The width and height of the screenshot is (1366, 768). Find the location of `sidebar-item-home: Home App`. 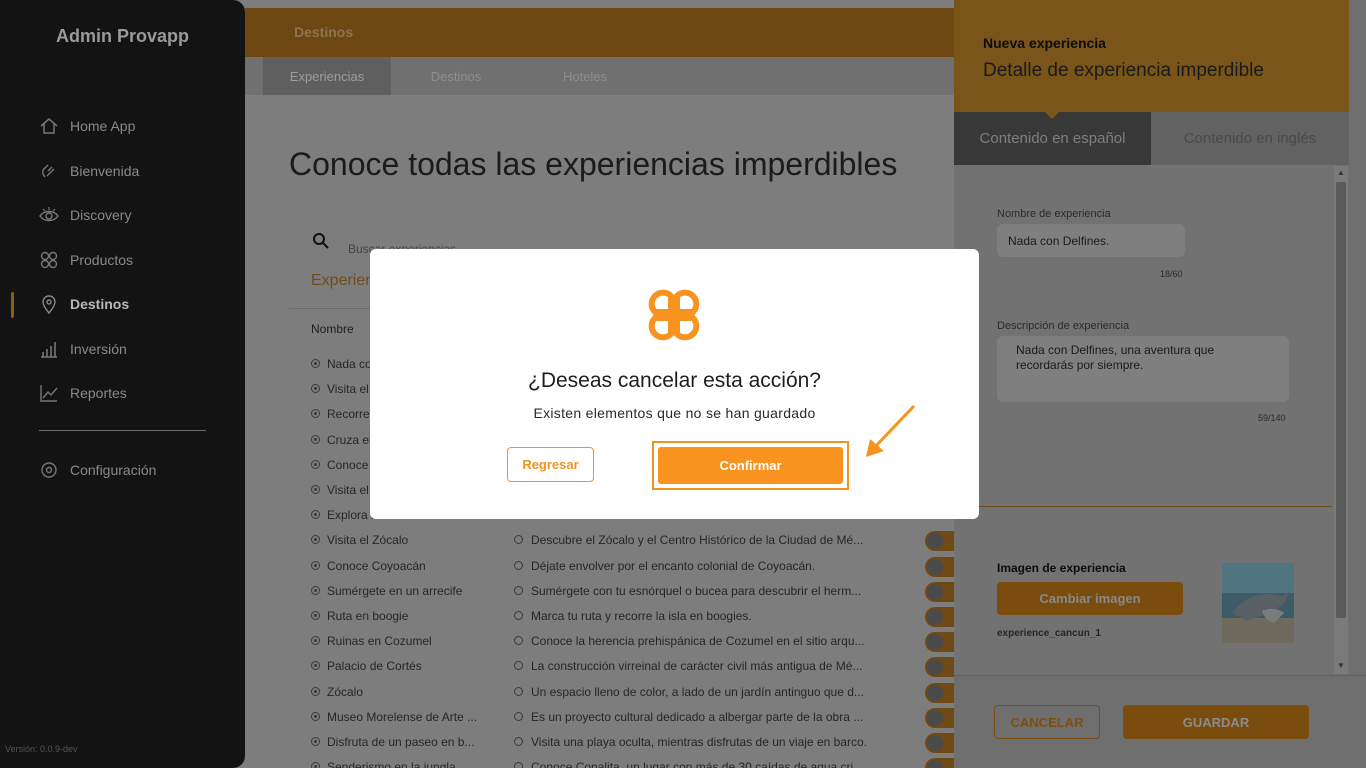

sidebar-item-home: Home App is located at coordinates (86, 126).